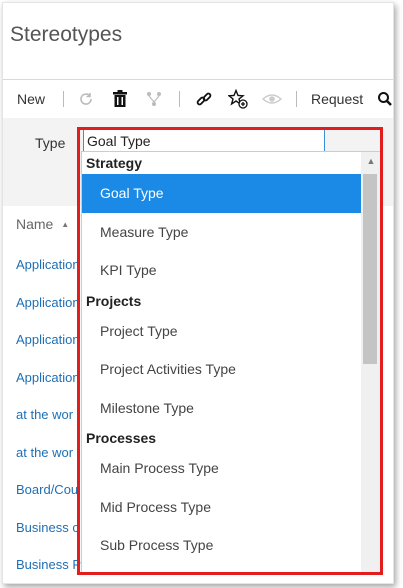 This screenshot has height=588, width=403. Describe the element at coordinates (114, 300) in the screenshot. I see `group-header-projects: Projects` at that location.